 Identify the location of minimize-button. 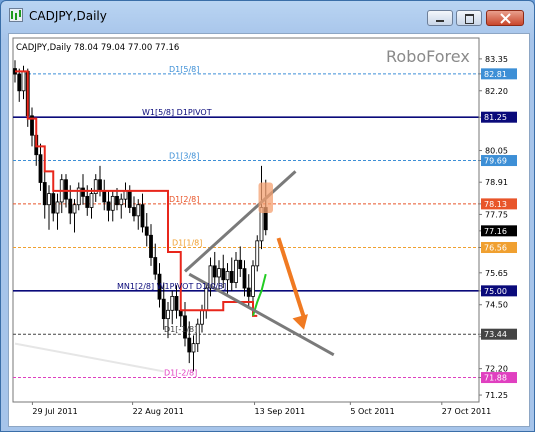
(440, 18).